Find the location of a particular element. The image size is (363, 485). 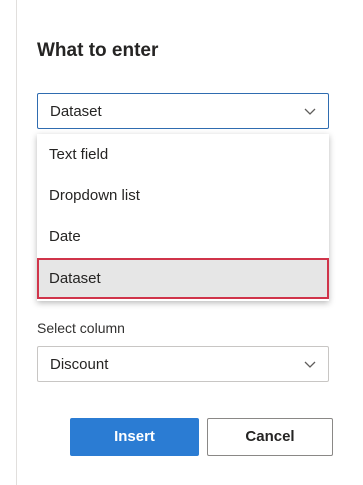

select-column-label: Select column is located at coordinates (81, 328).